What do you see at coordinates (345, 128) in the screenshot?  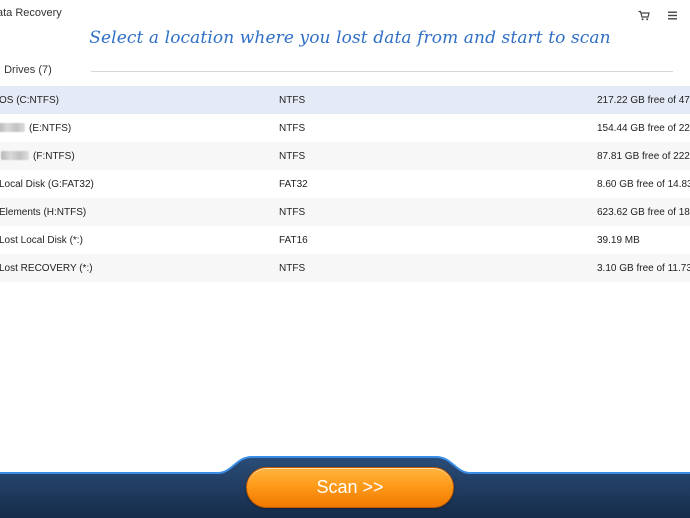 I see `drive-row-e: (E:NTFS) NTFS 154.44 GB free of 220` at bounding box center [345, 128].